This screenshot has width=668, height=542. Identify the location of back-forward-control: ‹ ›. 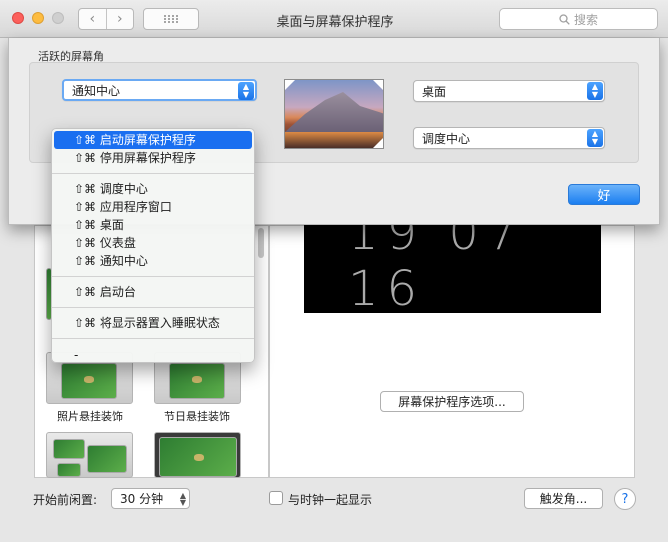
(106, 19).